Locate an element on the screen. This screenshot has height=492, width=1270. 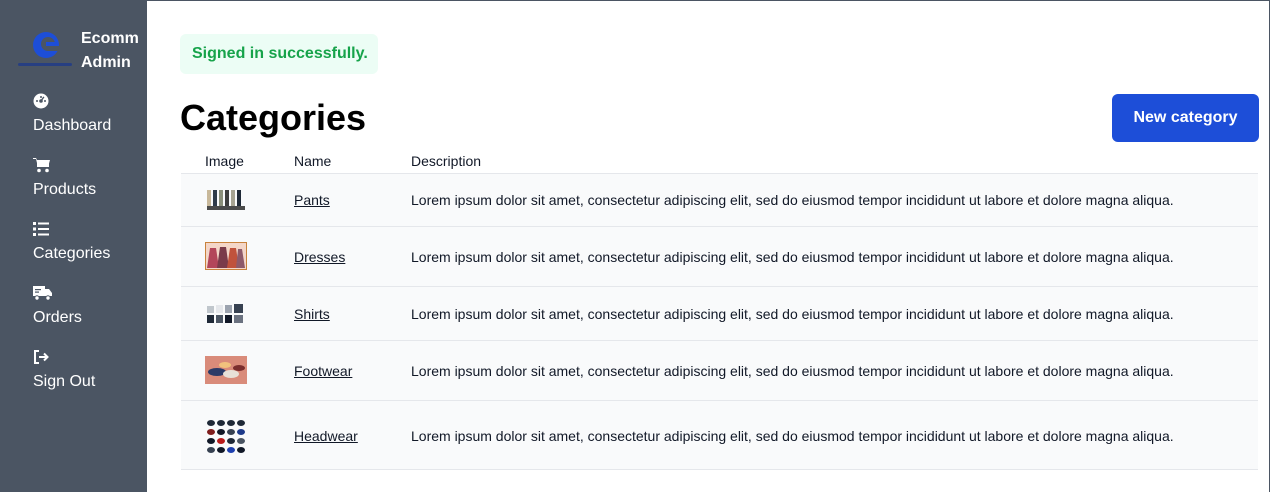
flash-notice: Signed in successfully. is located at coordinates (279, 54).